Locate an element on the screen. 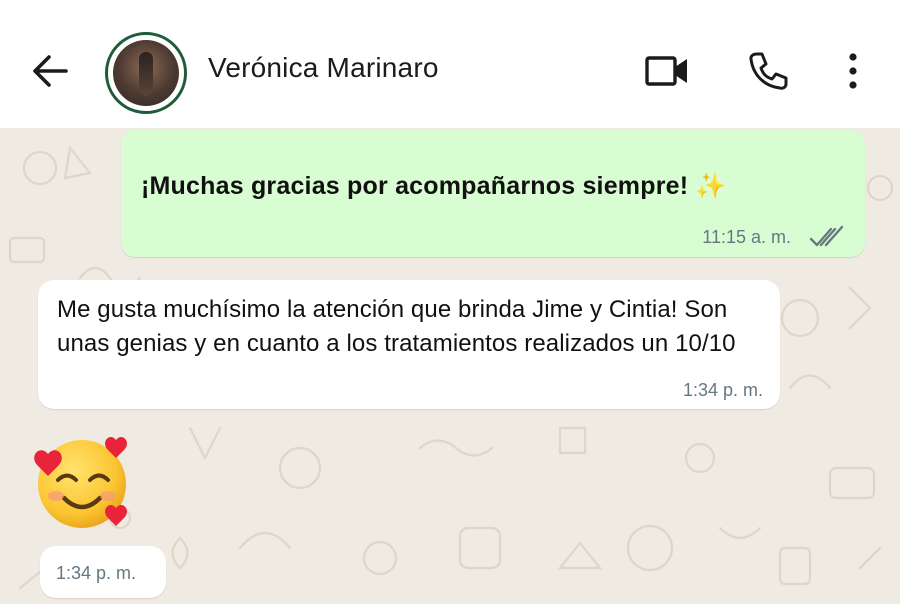 This screenshot has width=900, height=604. more-options-button is located at coordinates (853, 71).